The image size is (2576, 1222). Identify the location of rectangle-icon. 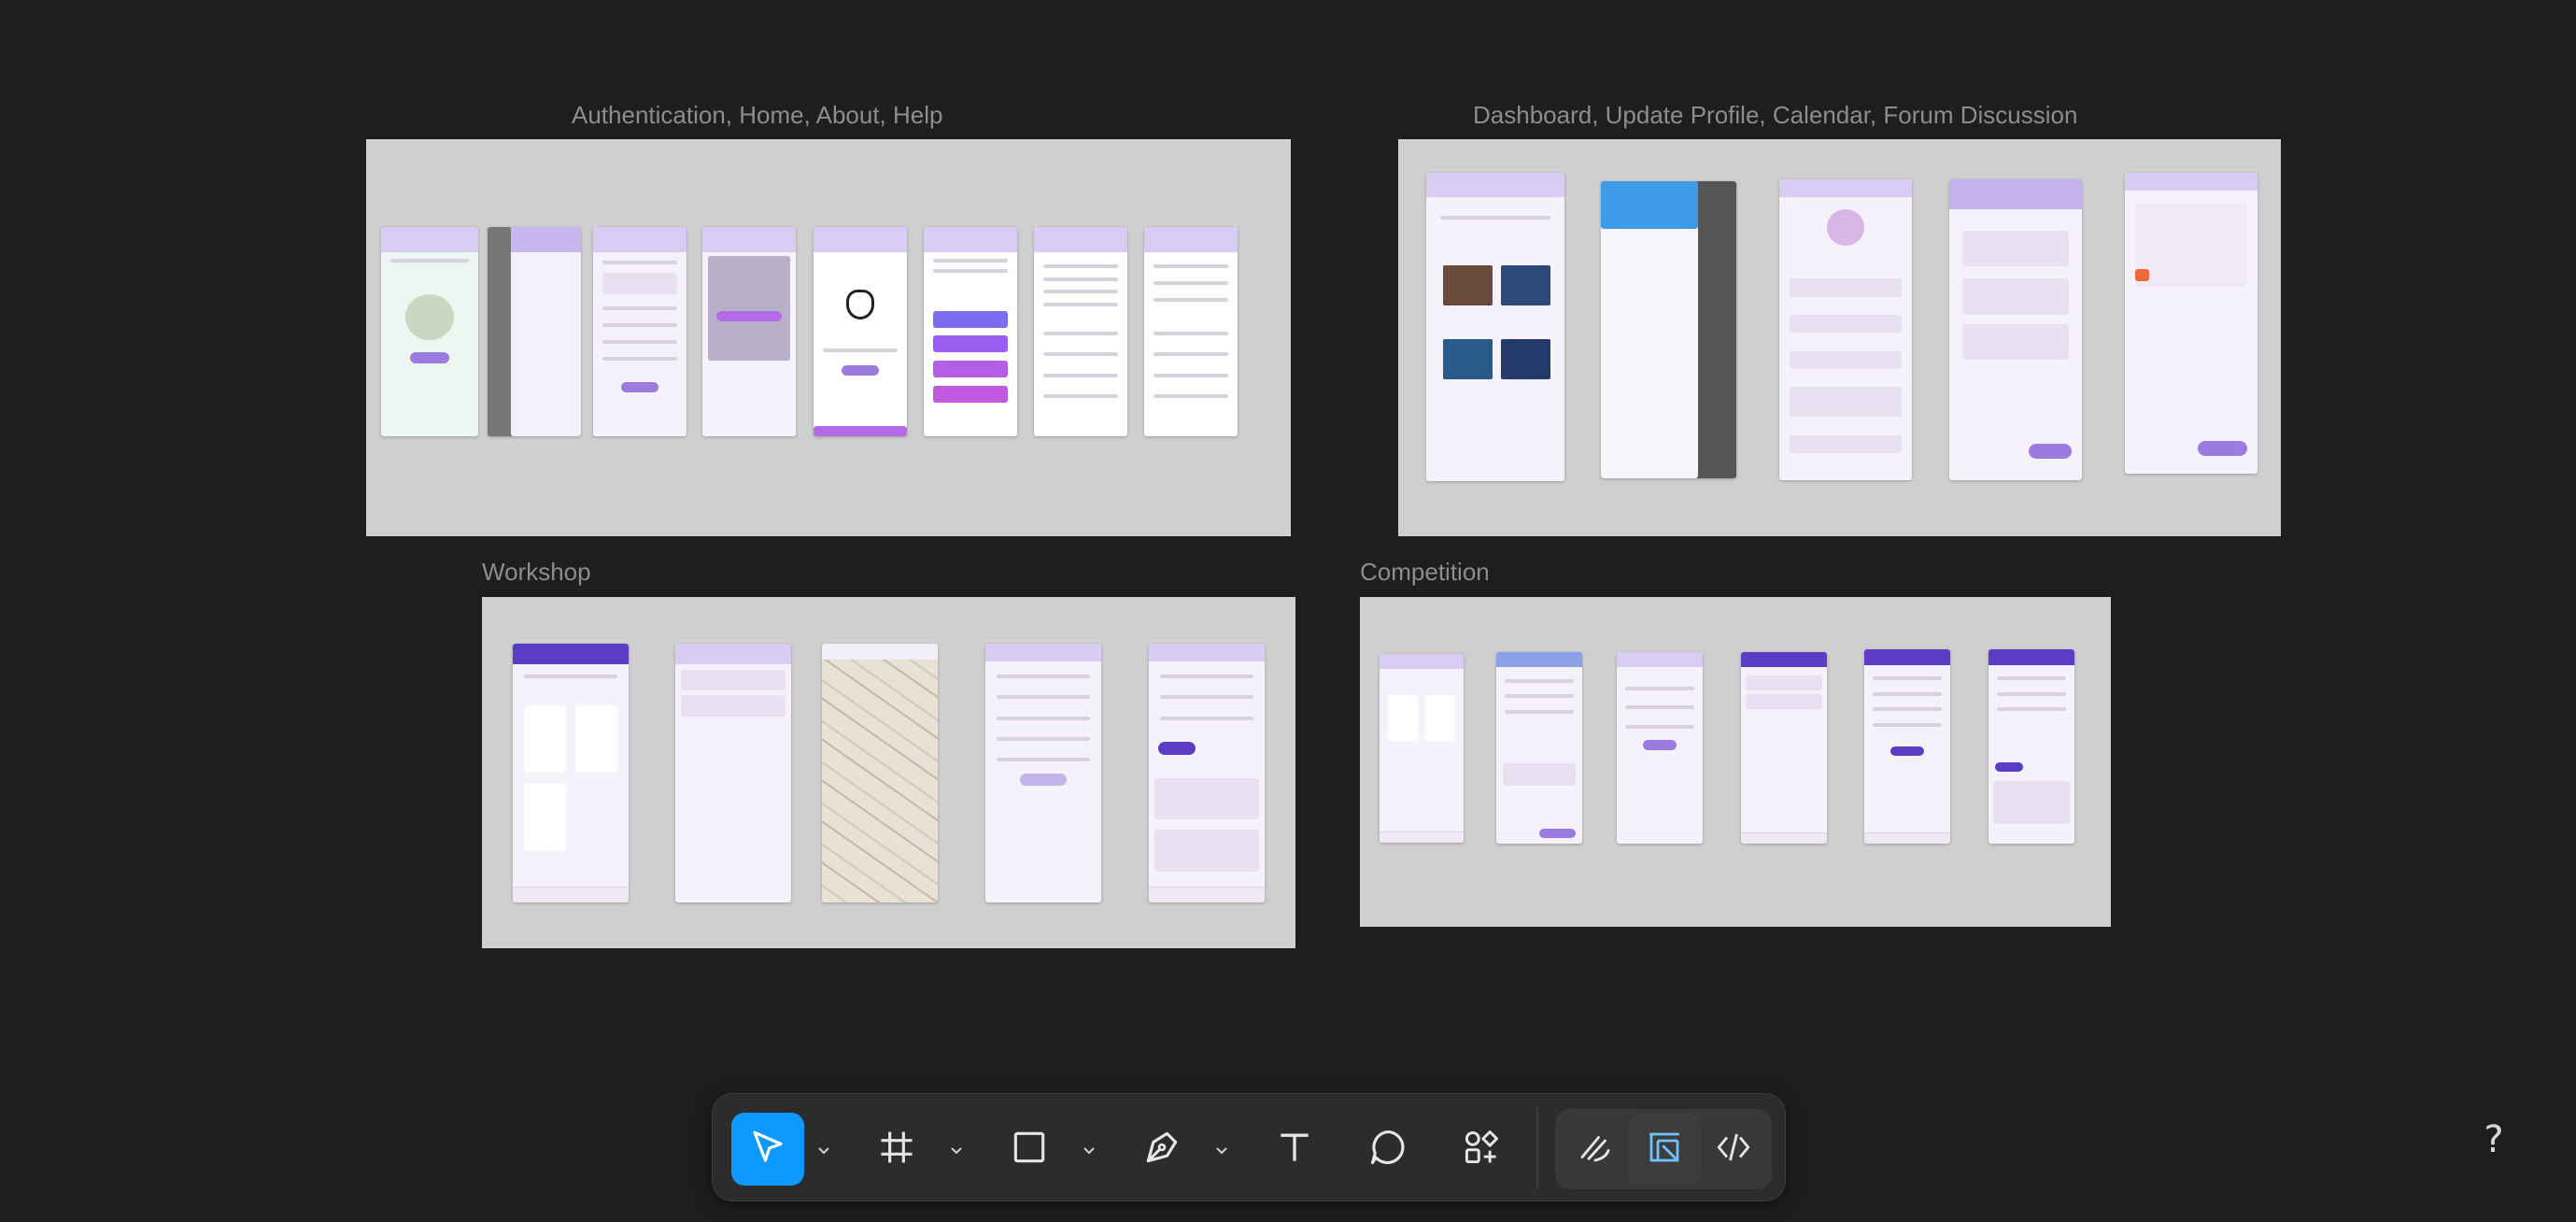
(1029, 1150).